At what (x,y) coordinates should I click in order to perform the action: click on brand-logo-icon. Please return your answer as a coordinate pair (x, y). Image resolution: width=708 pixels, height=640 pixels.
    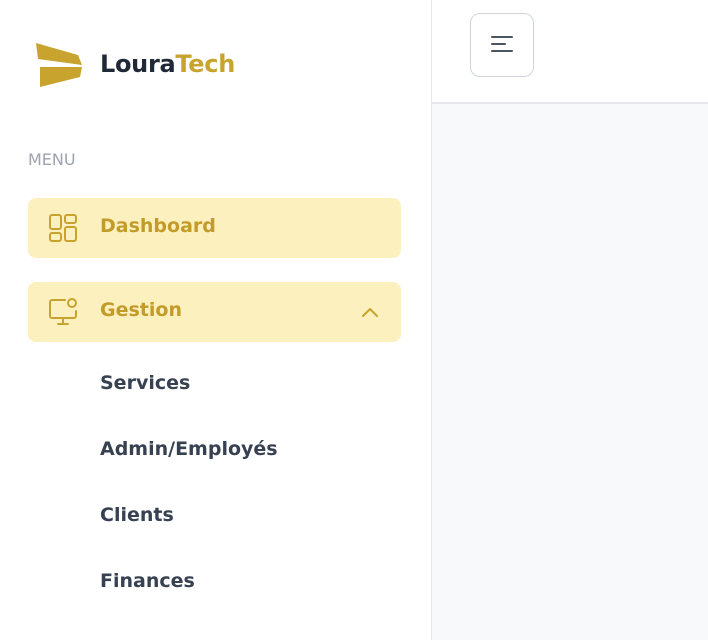
    Looking at the image, I should click on (59, 65).